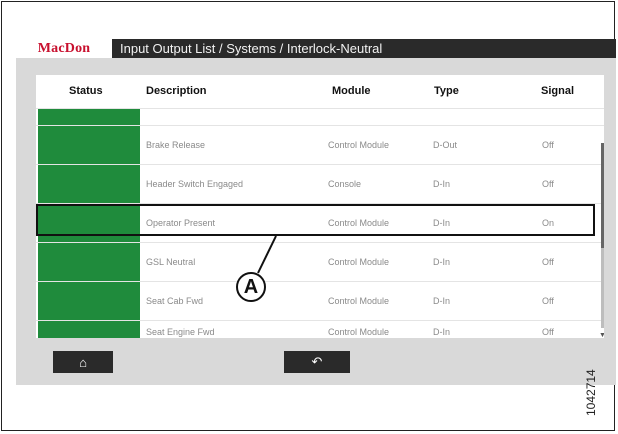 The image size is (618, 434). Describe the element at coordinates (315, 220) in the screenshot. I see `highlight-box-operator-present` at that location.